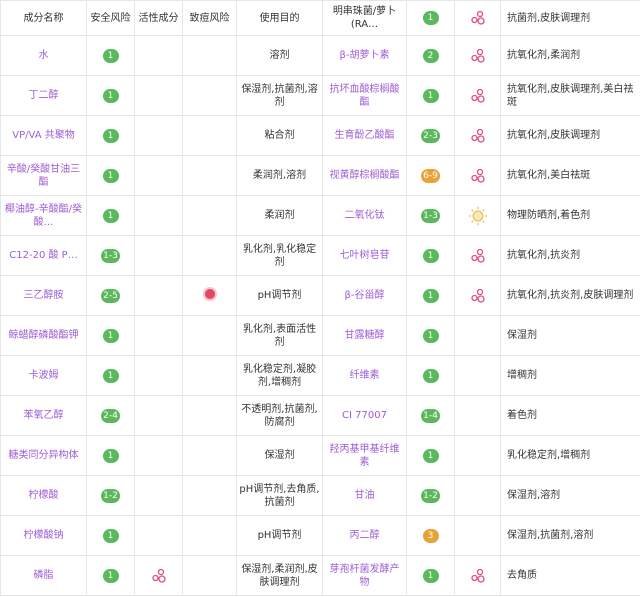 Image resolution: width=640 pixels, height=597 pixels. I want to click on table-row: 三乙醇胺 2-5 pH调节剂 β-谷甾醇 1 抗氧化剂,抗炎剂,皮肤调理剂, so click(320, 295).